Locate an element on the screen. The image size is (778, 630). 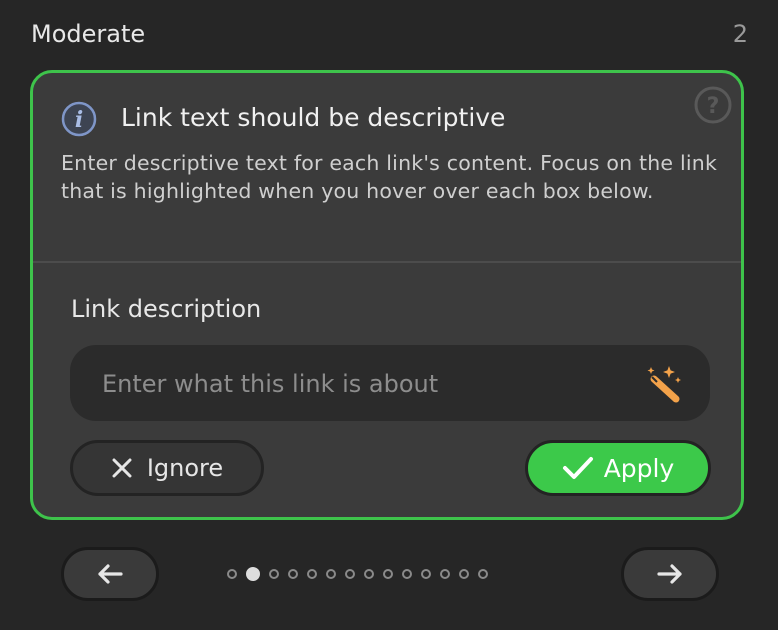
help-icon: ? is located at coordinates (713, 105).